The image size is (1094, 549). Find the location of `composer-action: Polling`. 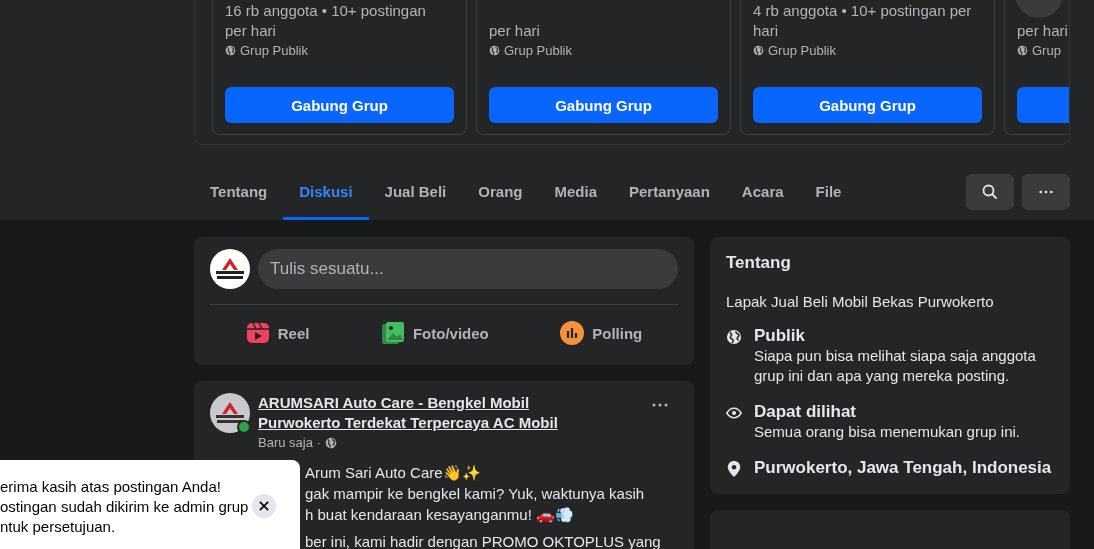

composer-action: Polling is located at coordinates (601, 333).